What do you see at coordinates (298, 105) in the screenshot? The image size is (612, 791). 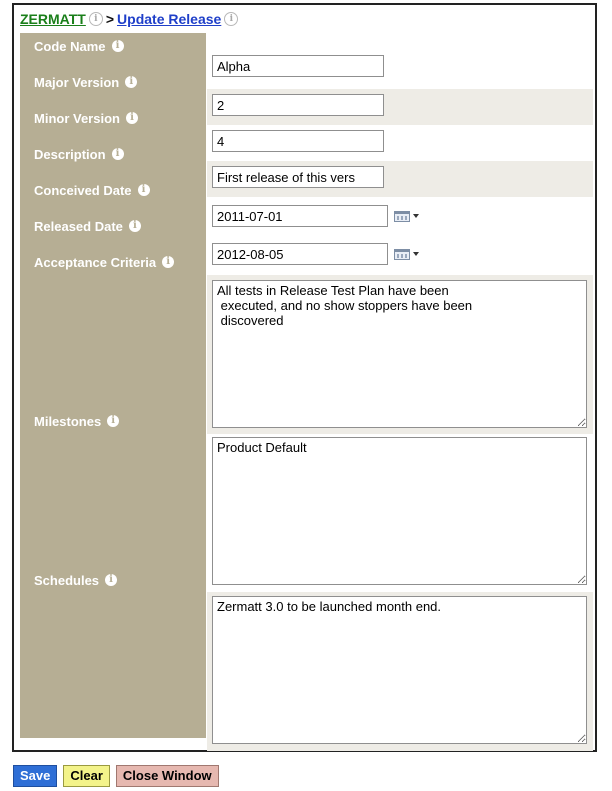 I see `major-version-input` at bounding box center [298, 105].